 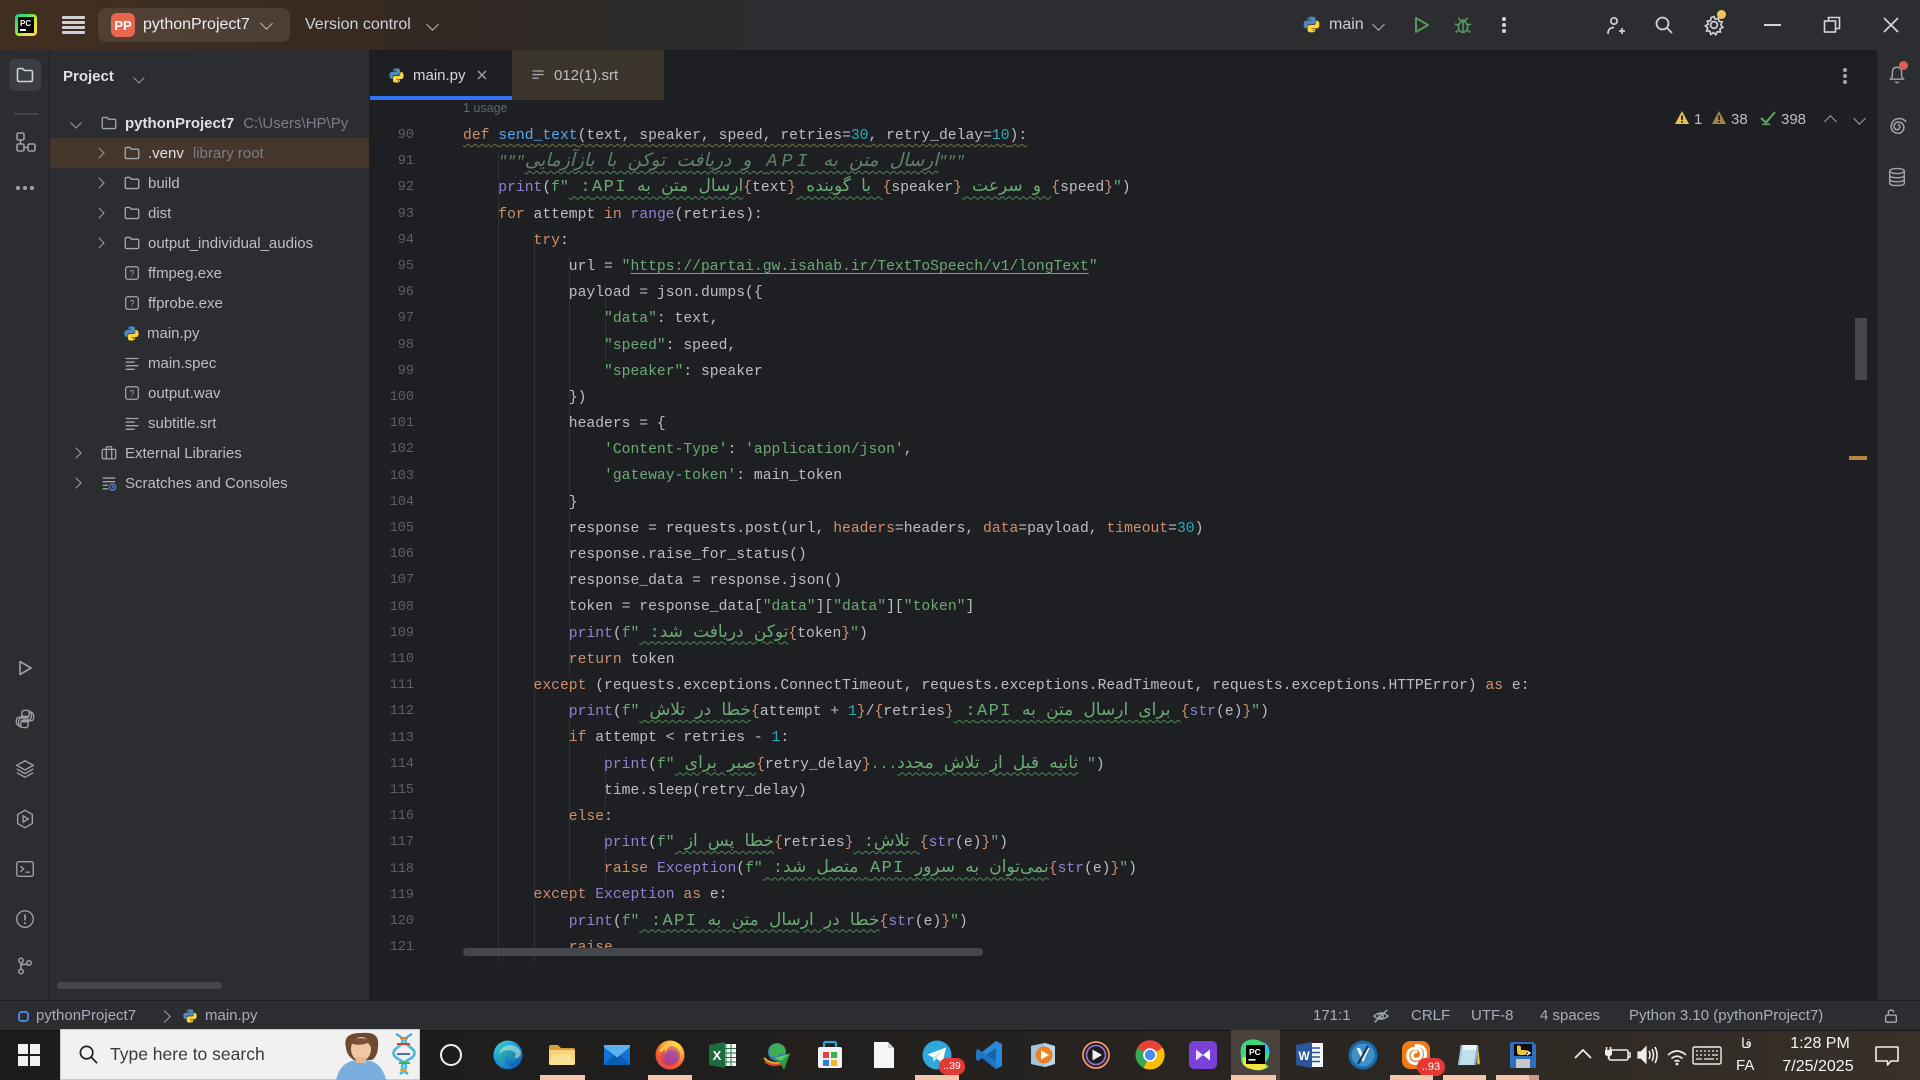 I want to click on svg-text: PC, so click(x=1255, y=1052).